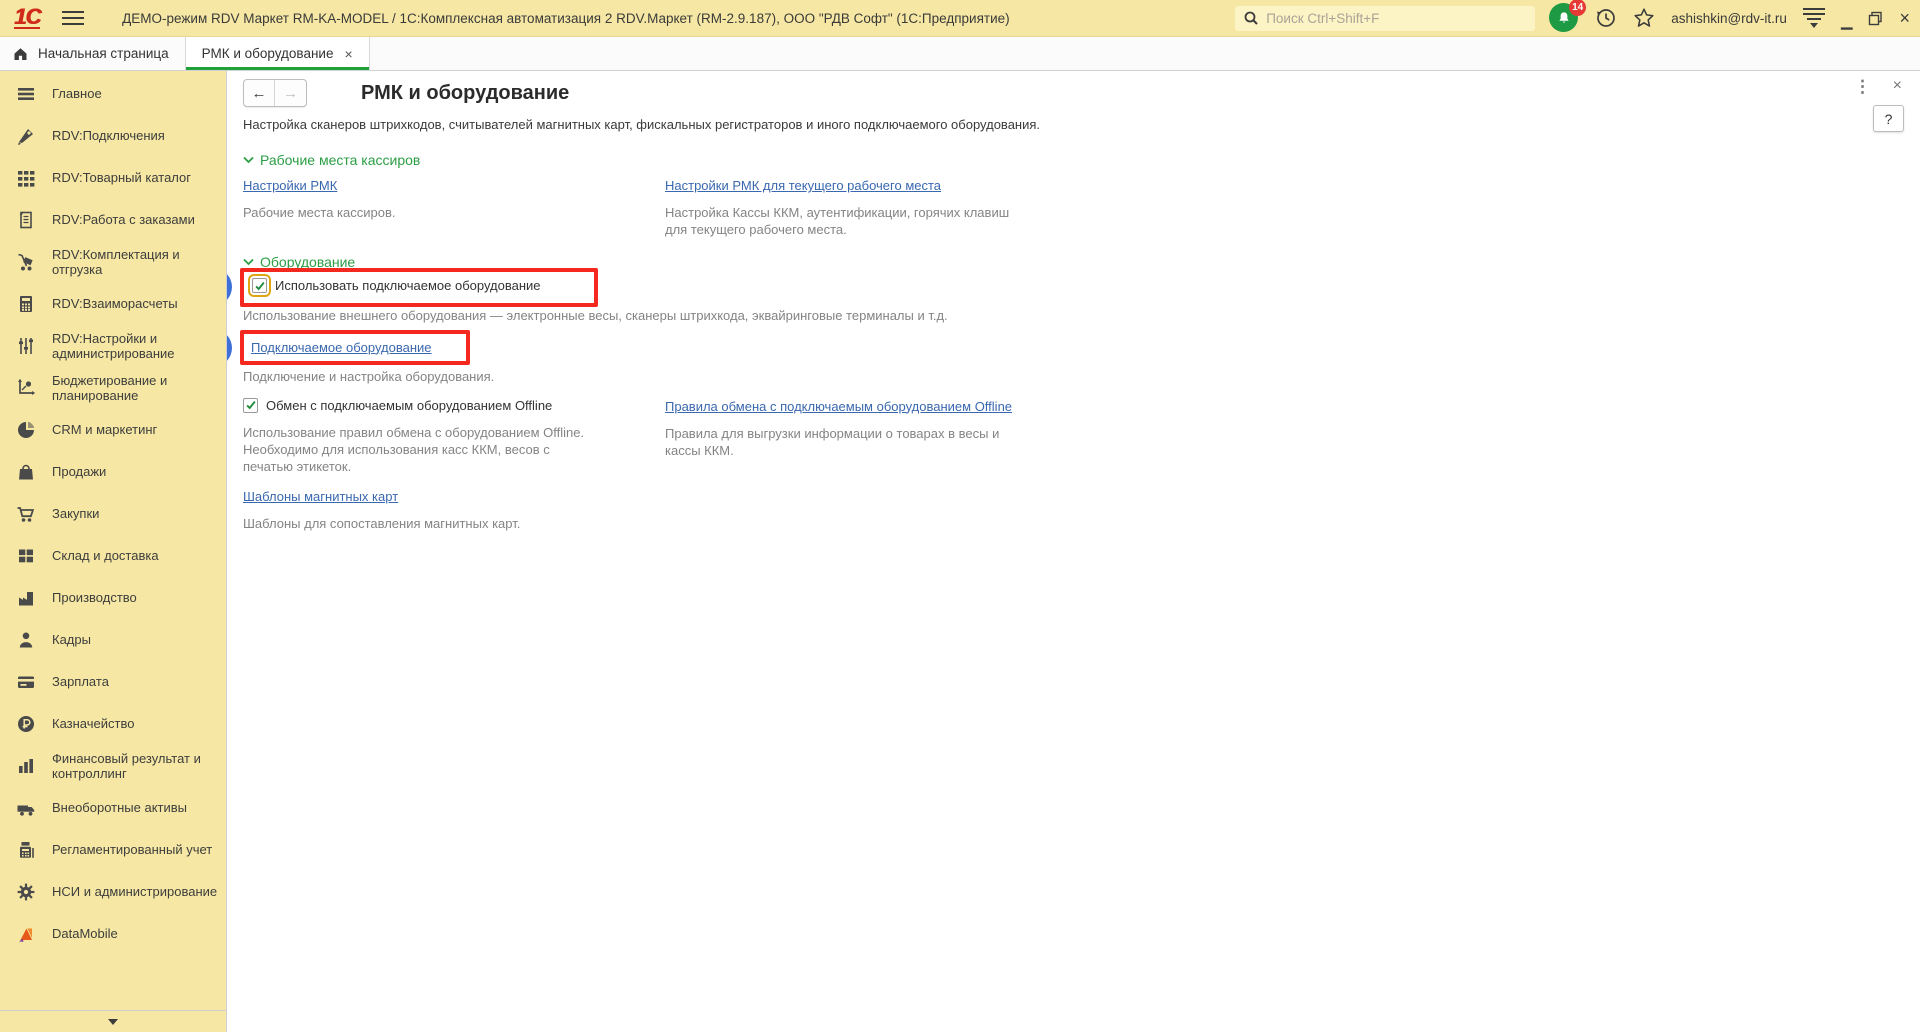 The height and width of the screenshot is (1032, 1920). I want to click on sidebar-item-label: RDV:Товарный каталог, so click(122, 178).